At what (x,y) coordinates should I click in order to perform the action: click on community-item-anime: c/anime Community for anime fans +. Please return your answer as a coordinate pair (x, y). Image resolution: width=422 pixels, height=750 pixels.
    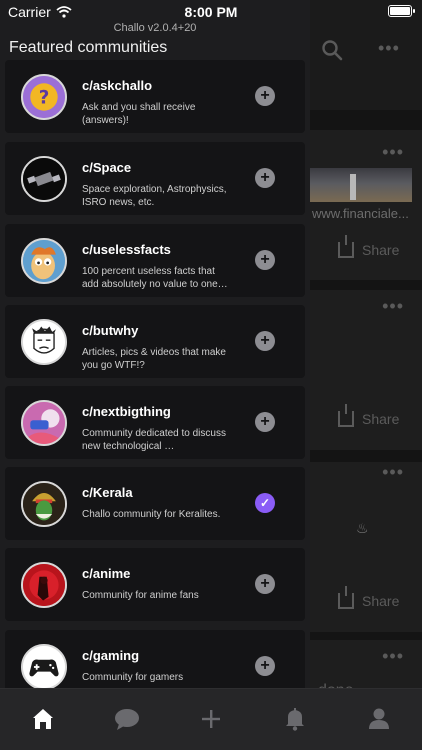
    Looking at the image, I should click on (155, 584).